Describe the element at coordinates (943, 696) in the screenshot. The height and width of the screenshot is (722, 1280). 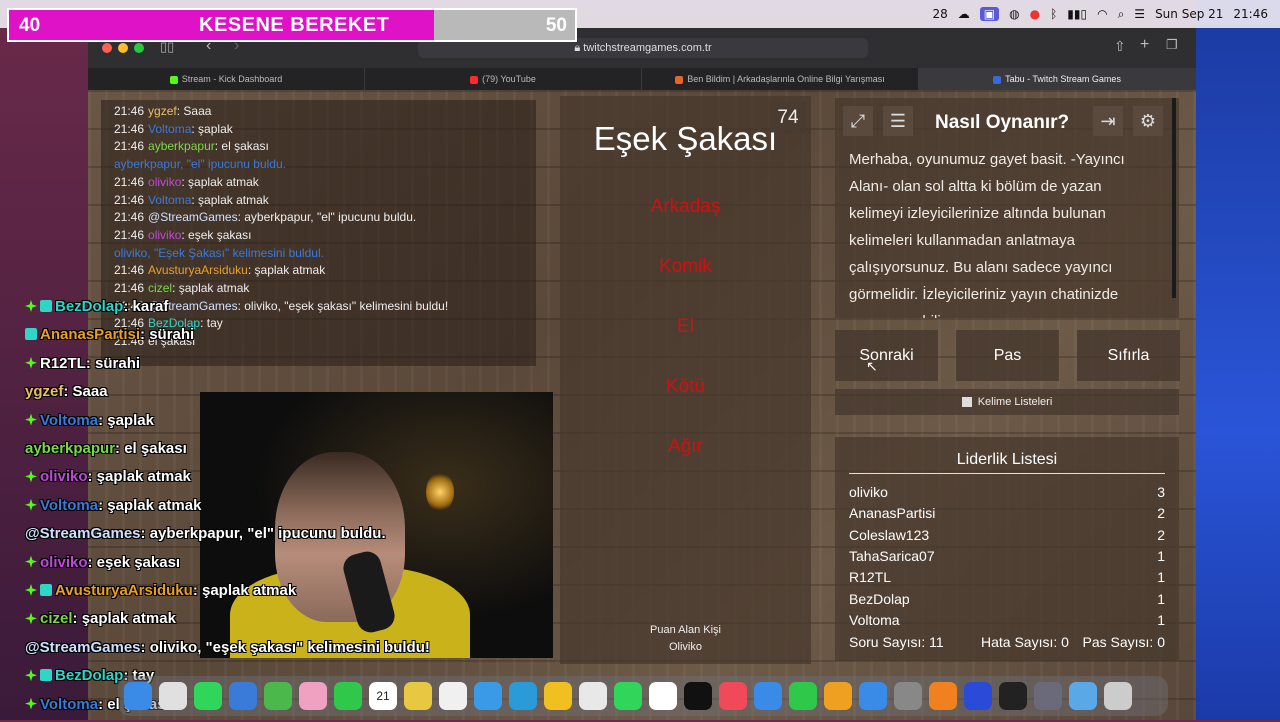
I see `vlc-icon` at that location.